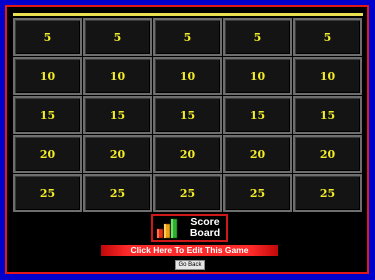 Image resolution: width=375 pixels, height=280 pixels. Describe the element at coordinates (257, 115) in the screenshot. I see `tile-col4-row3: 15` at that location.